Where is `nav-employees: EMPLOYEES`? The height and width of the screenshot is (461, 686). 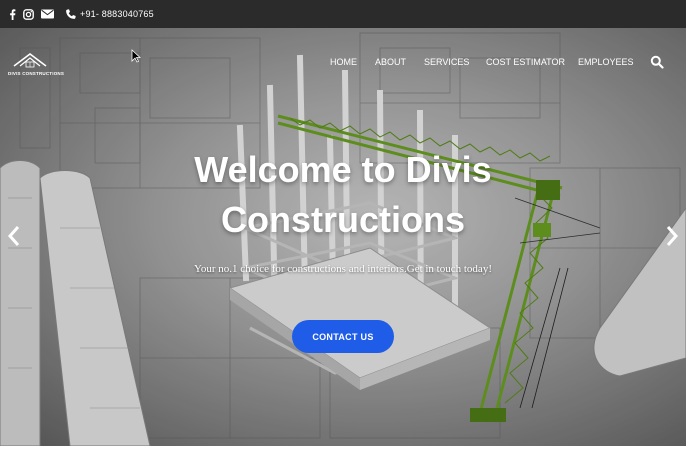
nav-employees: EMPLOYEES is located at coordinates (606, 62).